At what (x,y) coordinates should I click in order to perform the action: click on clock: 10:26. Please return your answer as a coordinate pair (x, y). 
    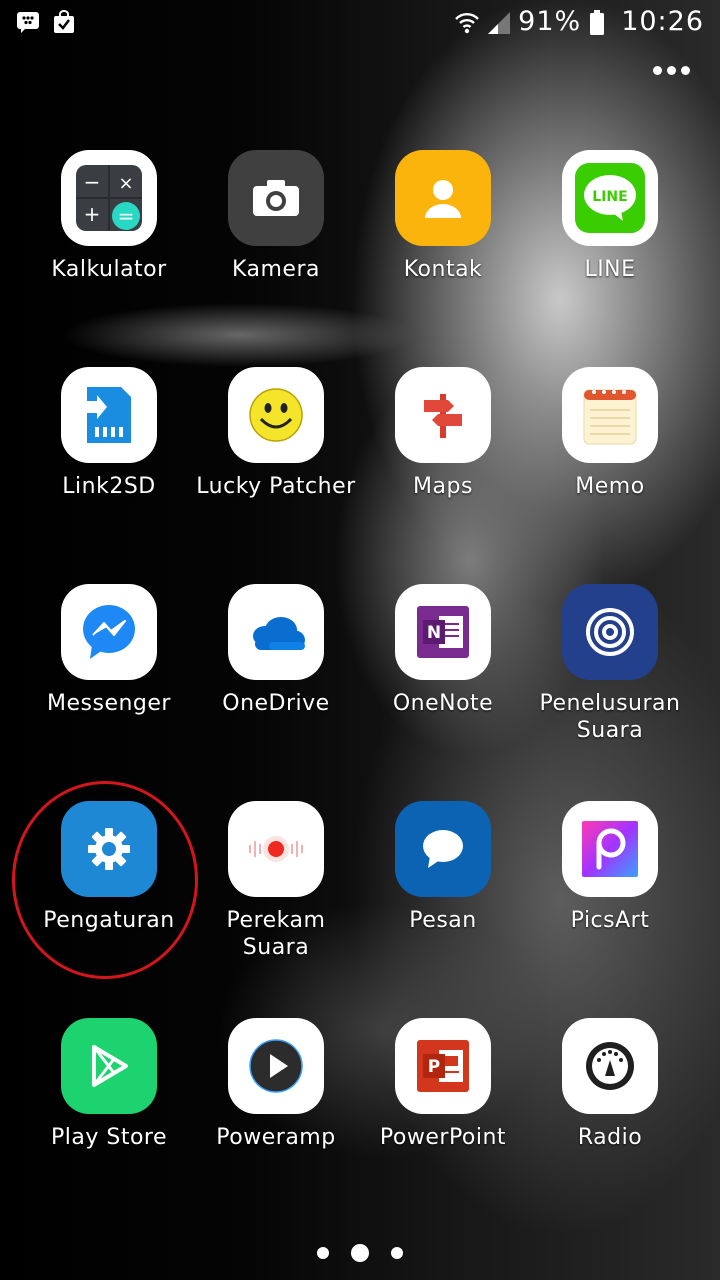
    Looking at the image, I should click on (662, 21).